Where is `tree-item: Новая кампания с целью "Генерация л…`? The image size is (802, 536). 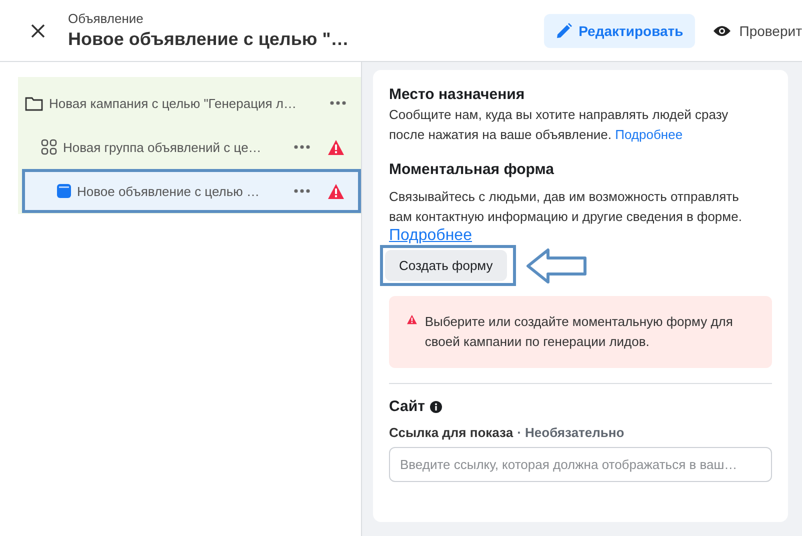 tree-item: Новая кампания с целью "Генерация л… is located at coordinates (191, 103).